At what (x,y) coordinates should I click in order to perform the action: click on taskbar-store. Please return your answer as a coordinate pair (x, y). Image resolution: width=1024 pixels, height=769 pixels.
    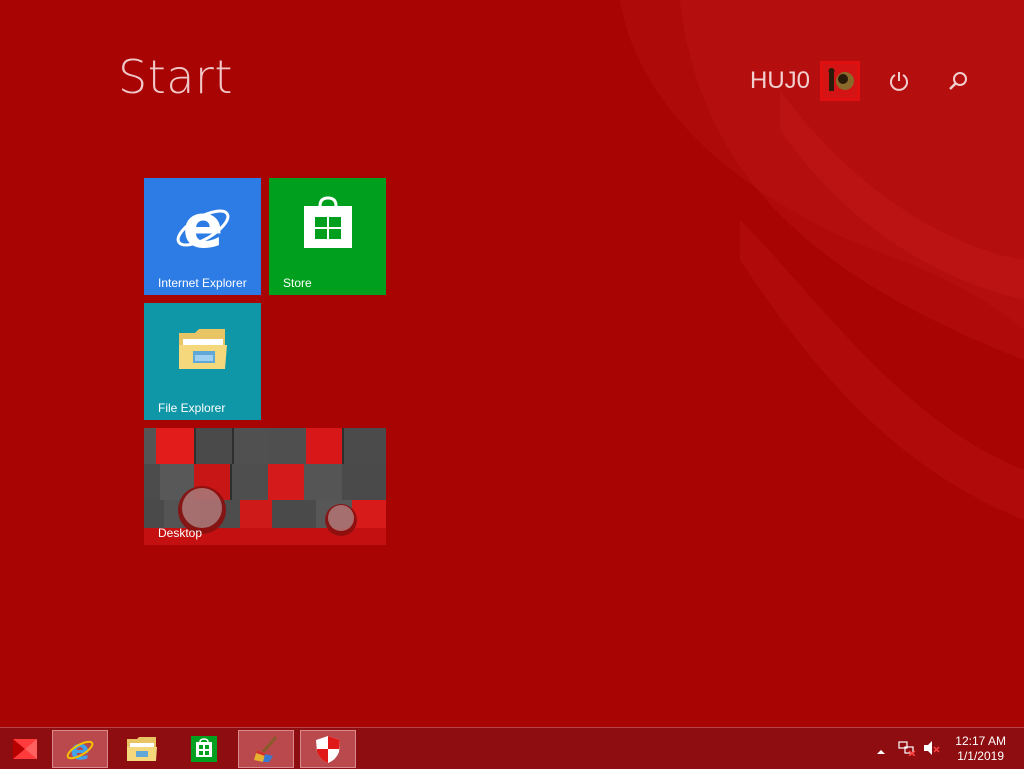
    Looking at the image, I should click on (204, 749).